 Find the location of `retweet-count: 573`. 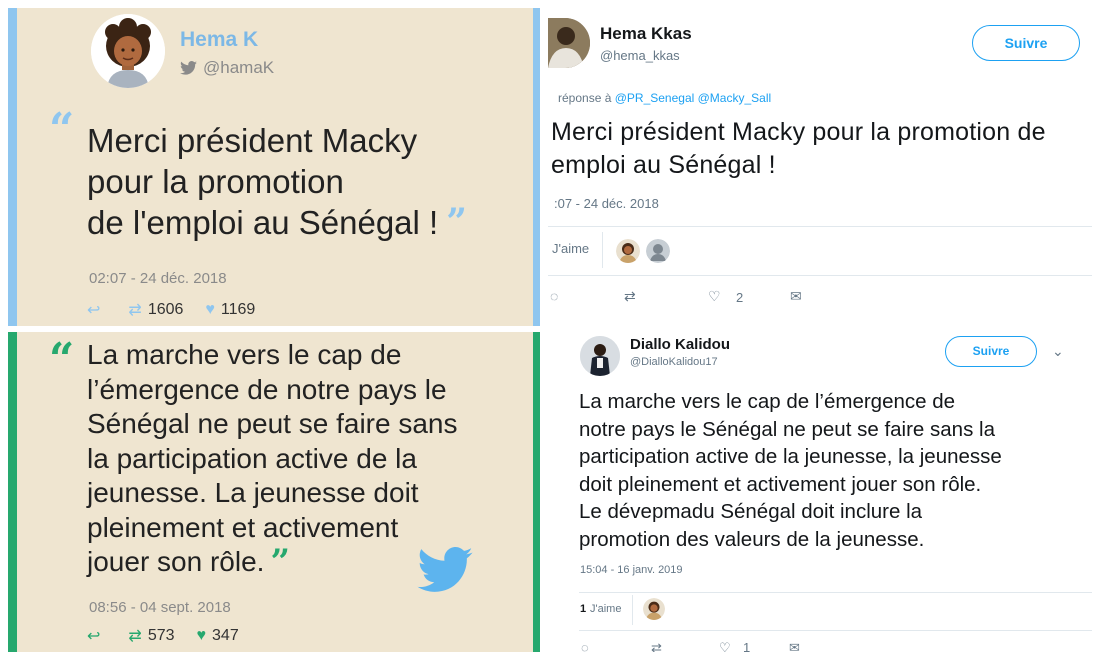

retweet-count: 573 is located at coordinates (161, 635).